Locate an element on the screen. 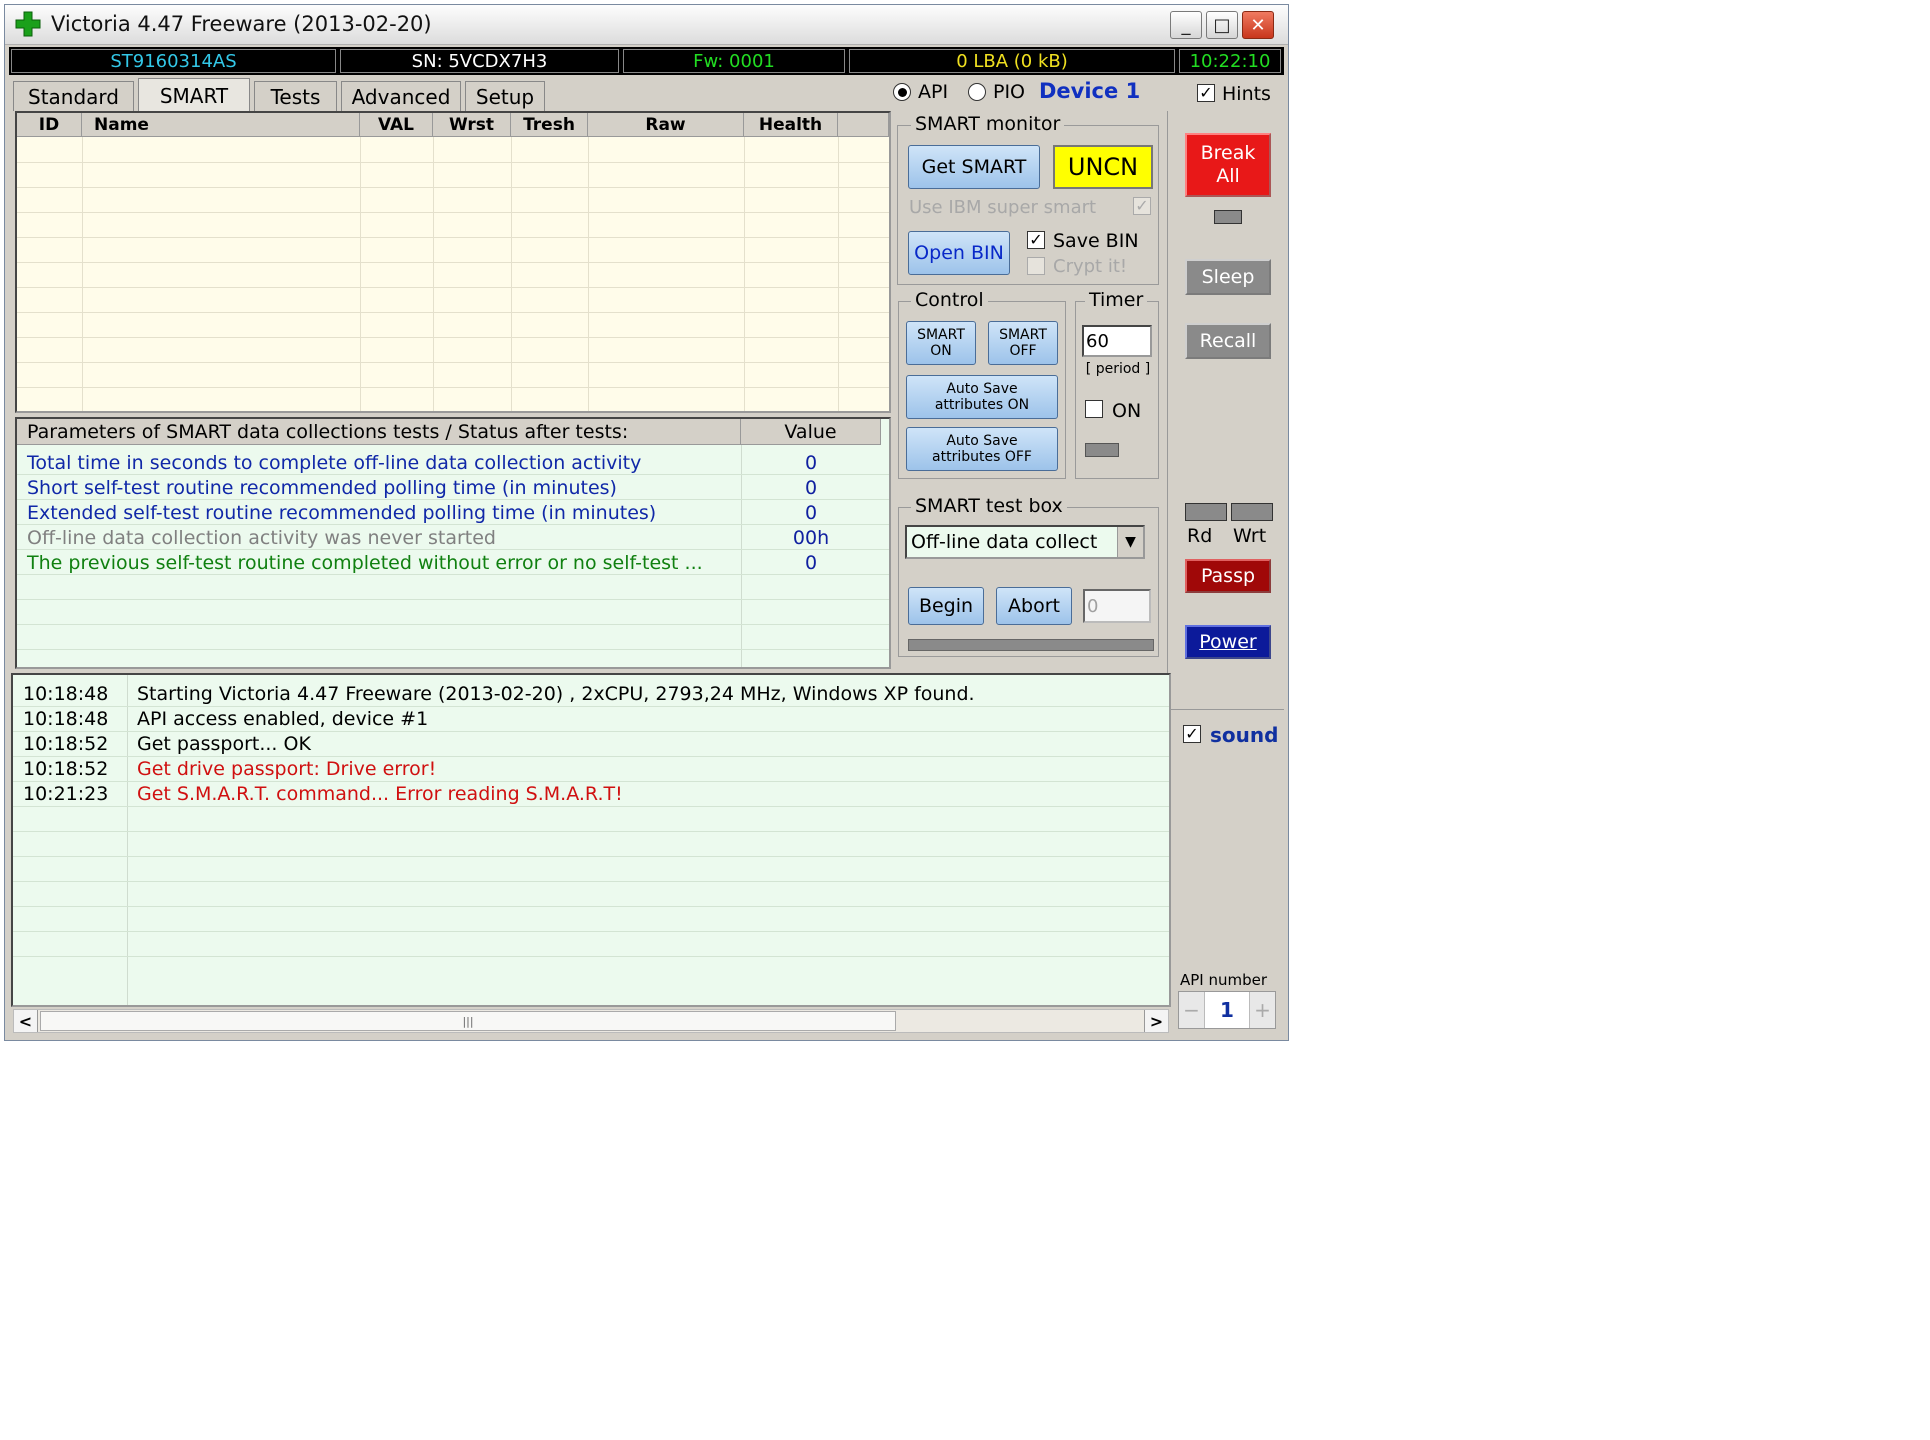 The height and width of the screenshot is (1440, 1930). window-title: Victoria 4.47 Freeware (2013-02-20) is located at coordinates (241, 24).